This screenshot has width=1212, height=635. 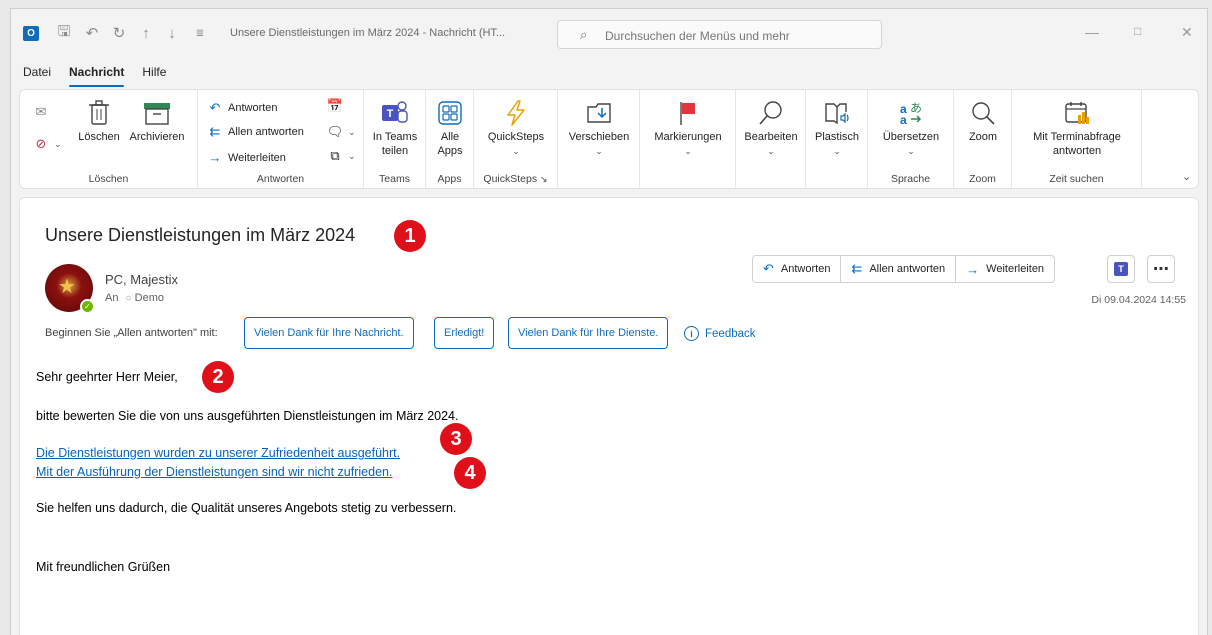 What do you see at coordinates (253, 108) in the screenshot?
I see `reply-label: Antworten` at bounding box center [253, 108].